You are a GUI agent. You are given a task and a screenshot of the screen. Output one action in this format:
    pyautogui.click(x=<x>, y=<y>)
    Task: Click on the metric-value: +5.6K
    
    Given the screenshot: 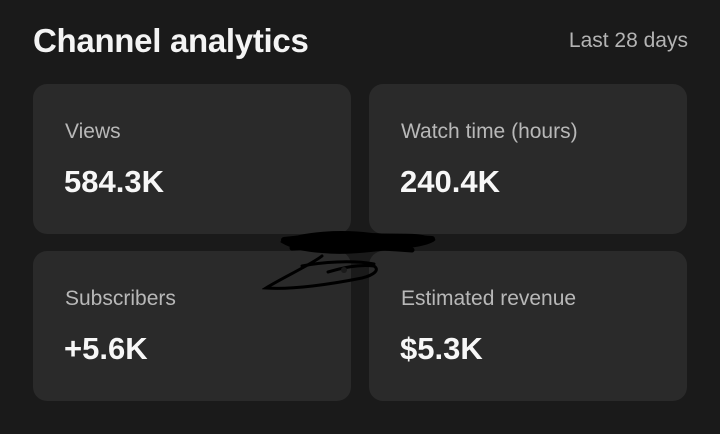 What is the action you would take?
    pyautogui.click(x=106, y=348)
    